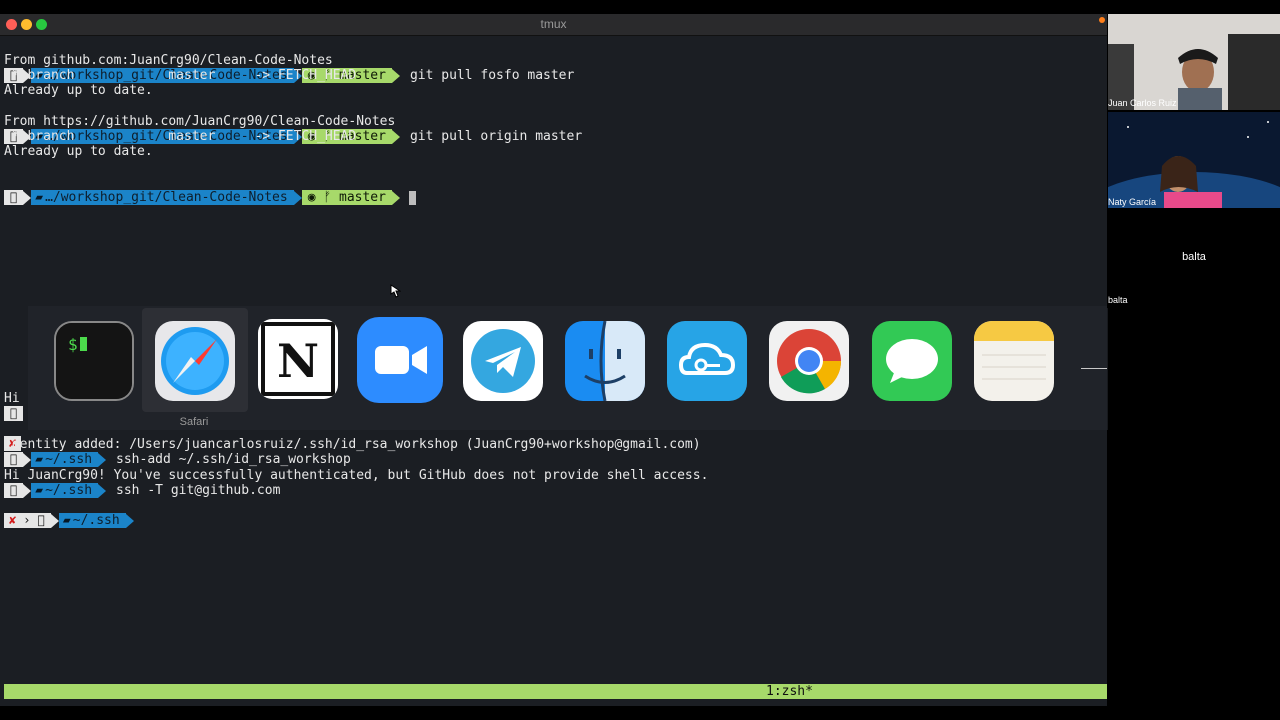 This screenshot has height=720, width=1280. I want to click on command-text: git pull fosfo master, so click(492, 75).